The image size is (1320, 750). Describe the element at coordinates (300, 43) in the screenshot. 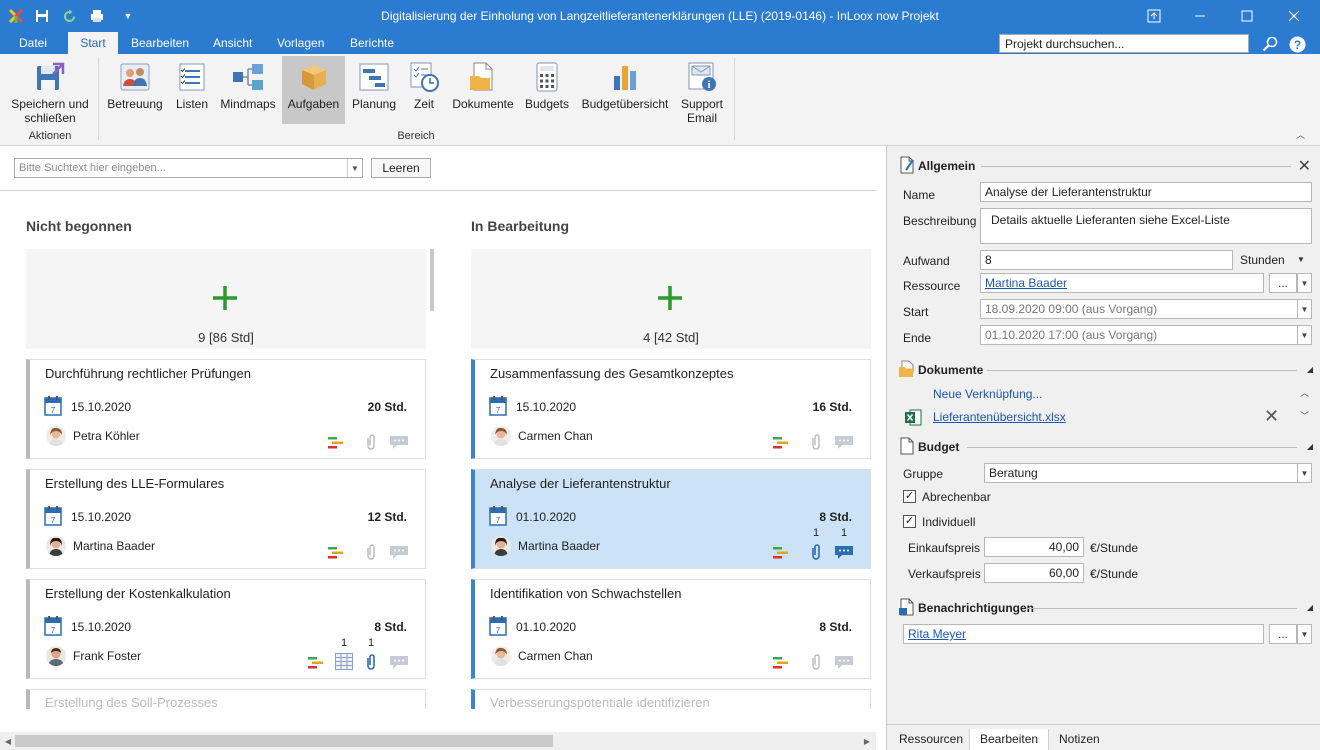

I see `tab-vorlagen: Vorlagen` at that location.